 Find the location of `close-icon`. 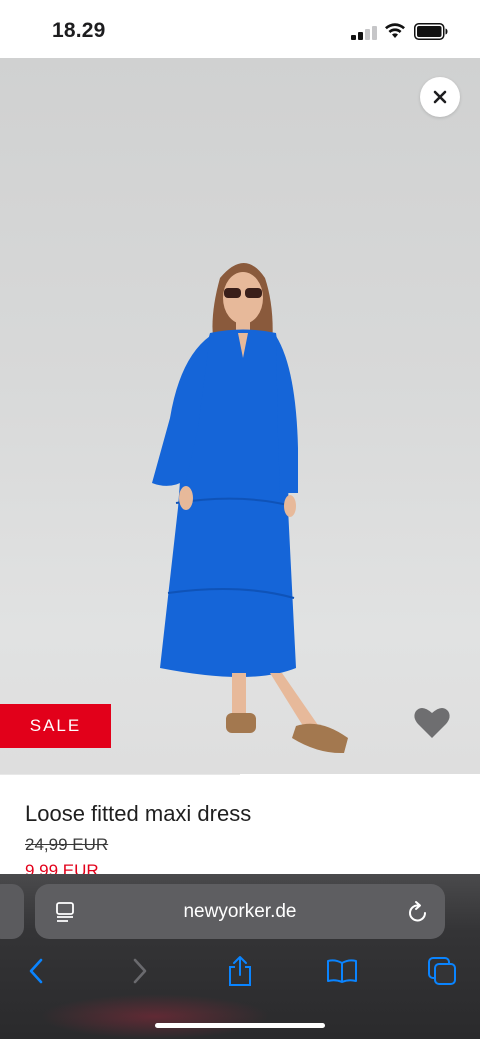

close-icon is located at coordinates (440, 97).